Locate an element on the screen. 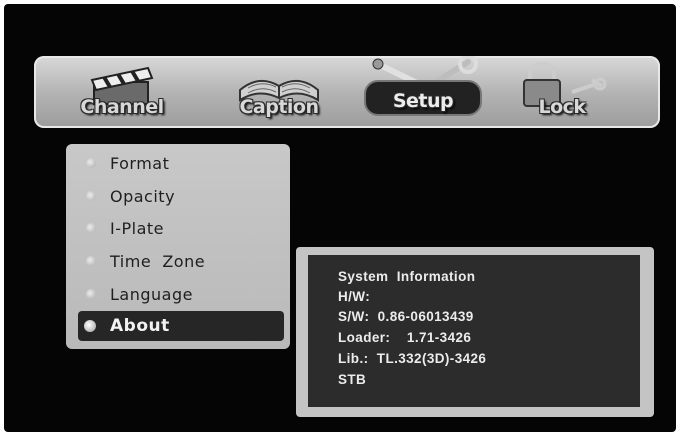 The width and height of the screenshot is (680, 436). tab-caption: Caption is located at coordinates (279, 94).